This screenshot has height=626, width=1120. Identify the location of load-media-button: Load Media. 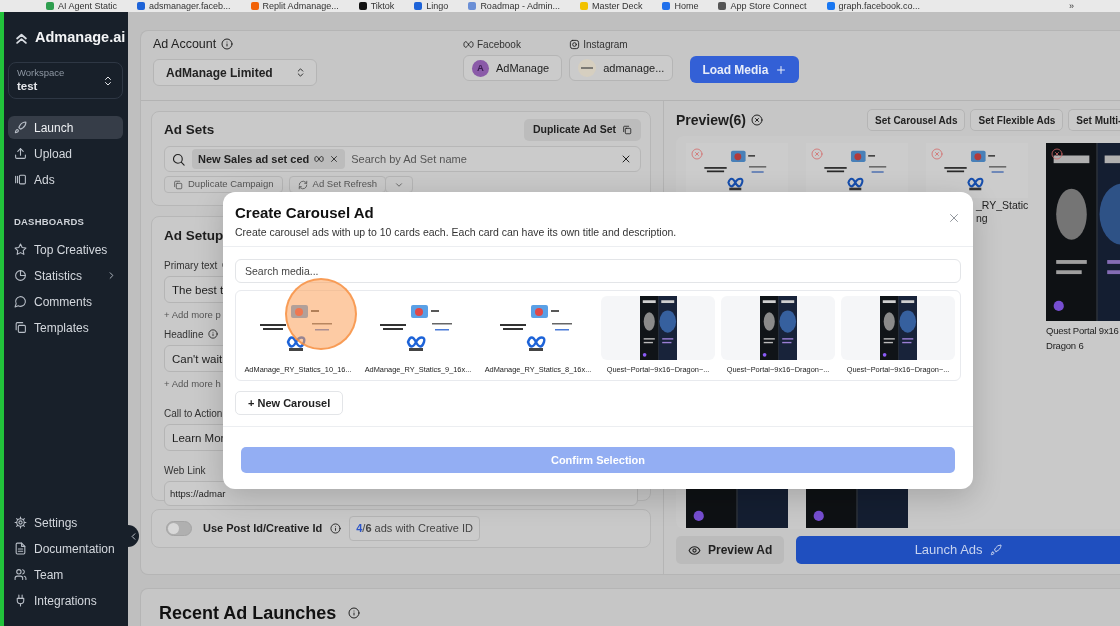
(745, 69).